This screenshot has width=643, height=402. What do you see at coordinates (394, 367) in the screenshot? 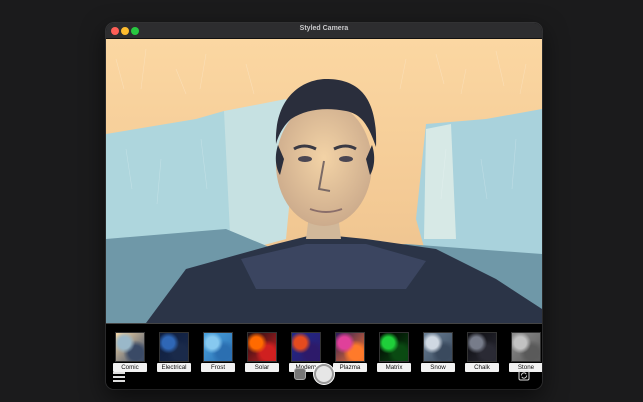
I see `filter-label: Matrix` at bounding box center [394, 367].